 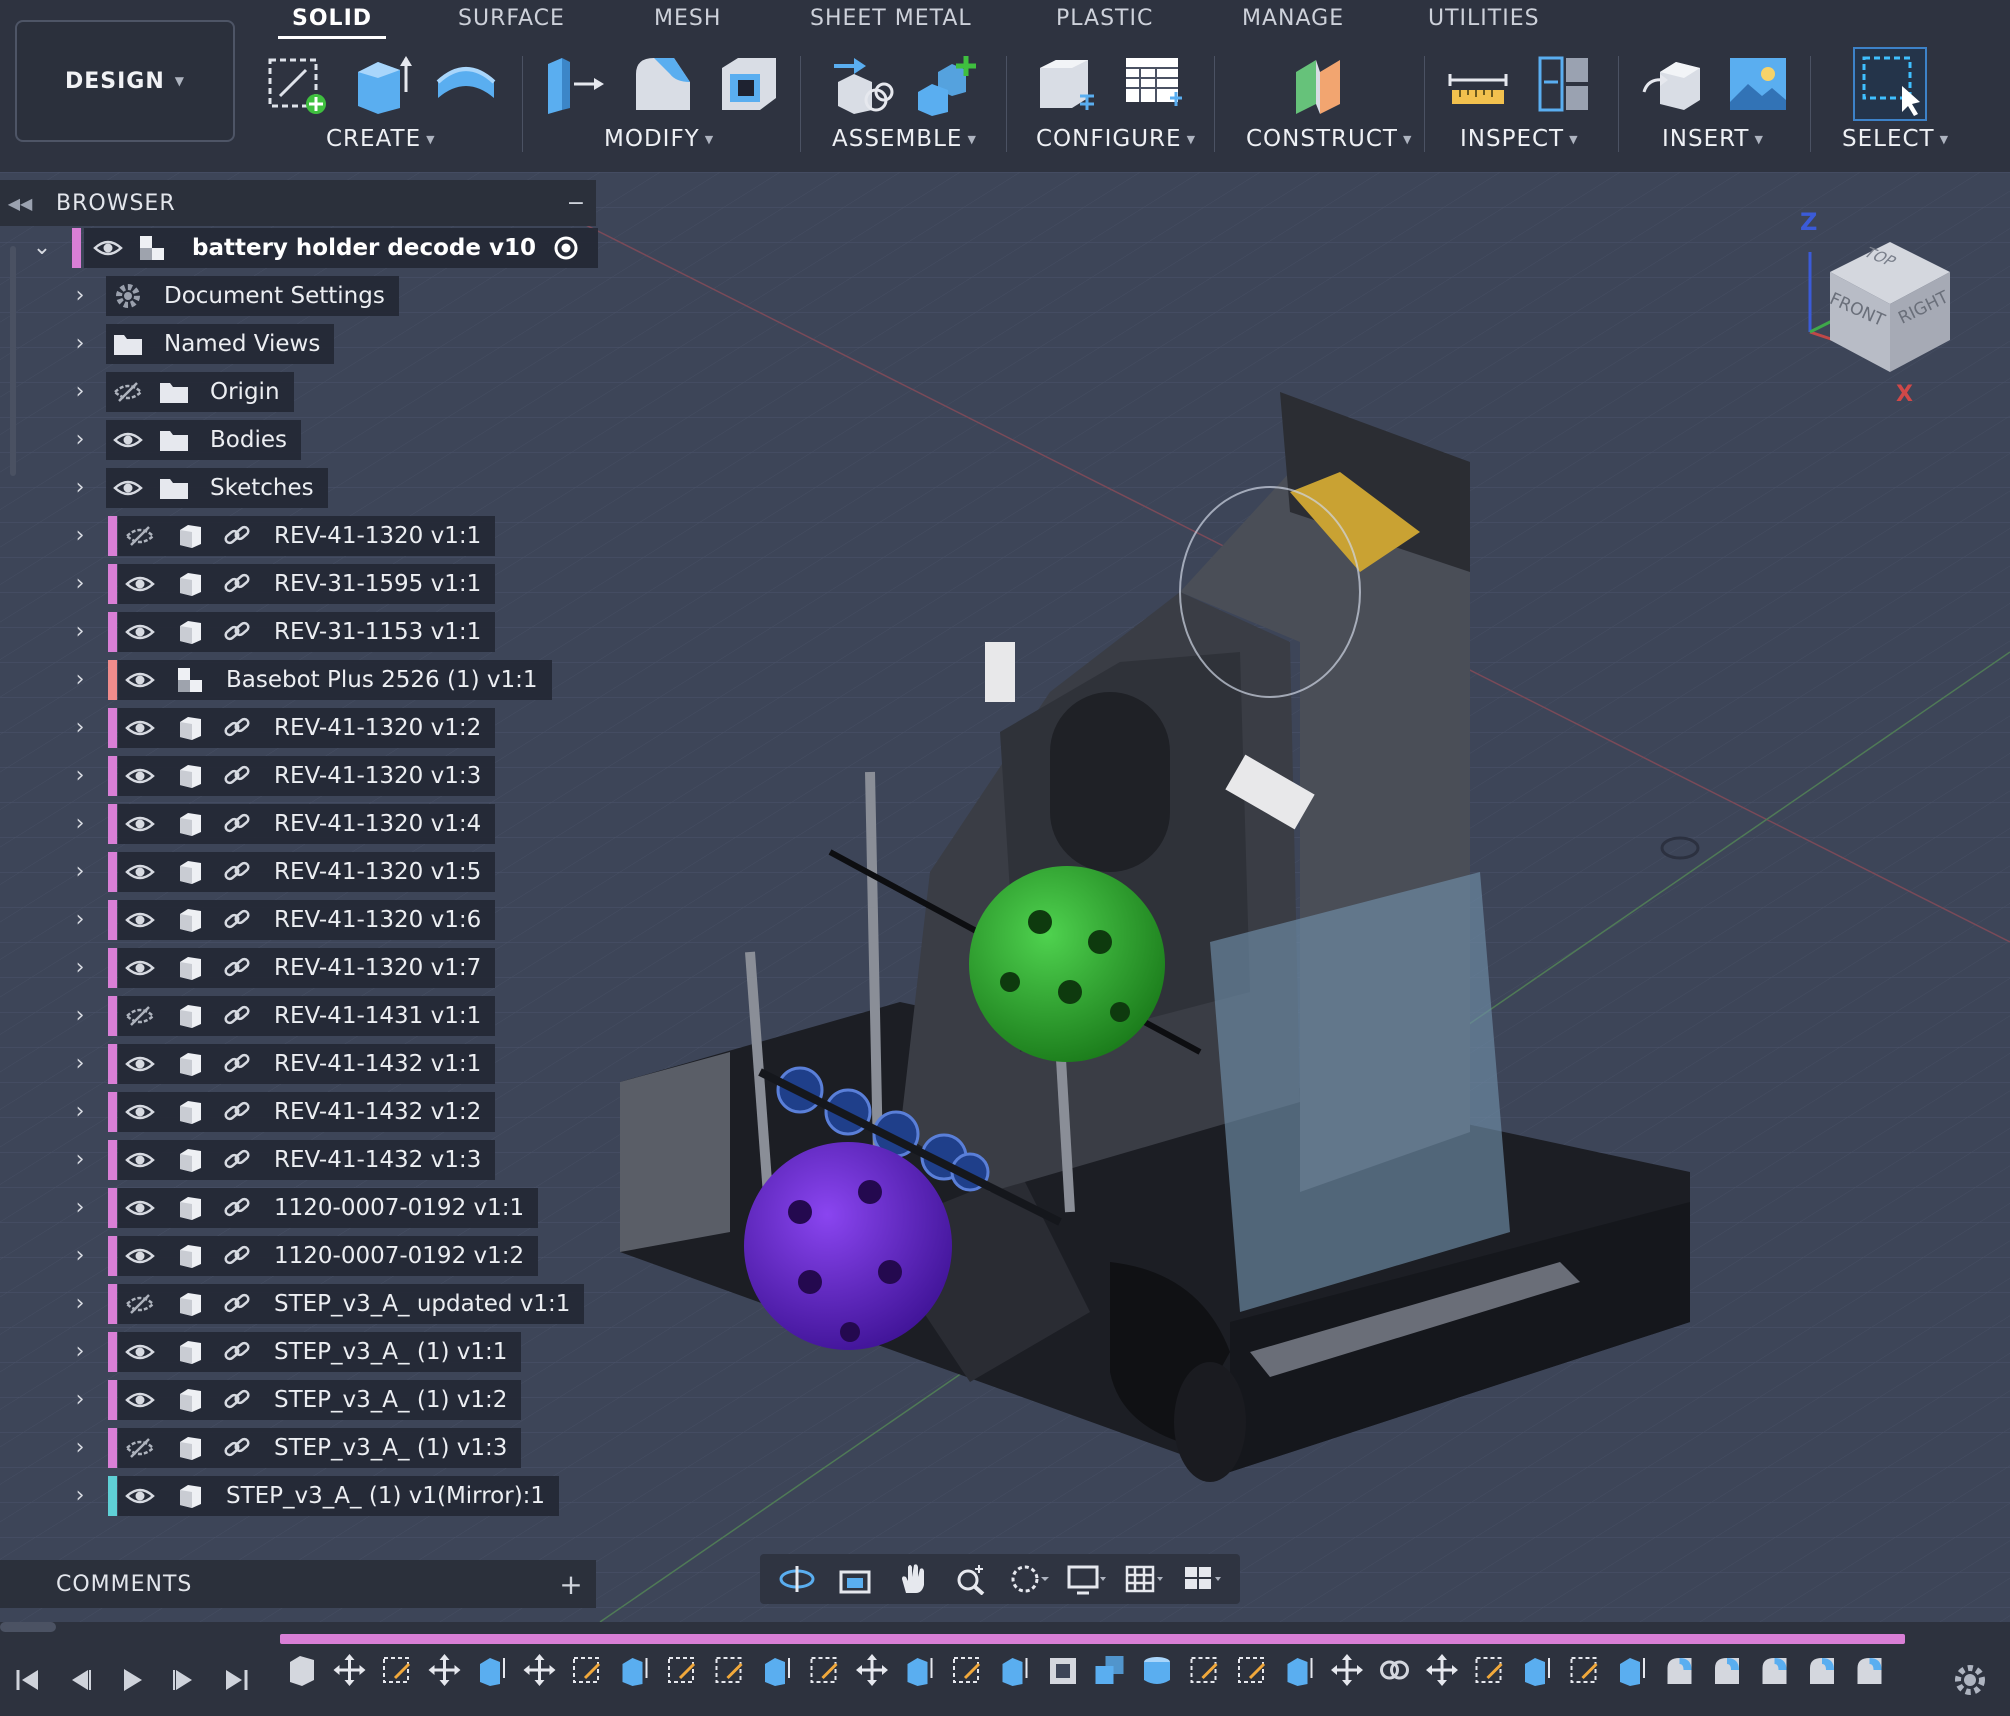 What do you see at coordinates (300, 1160) in the screenshot?
I see `browser-item: › REV-41-1432 v1:3` at bounding box center [300, 1160].